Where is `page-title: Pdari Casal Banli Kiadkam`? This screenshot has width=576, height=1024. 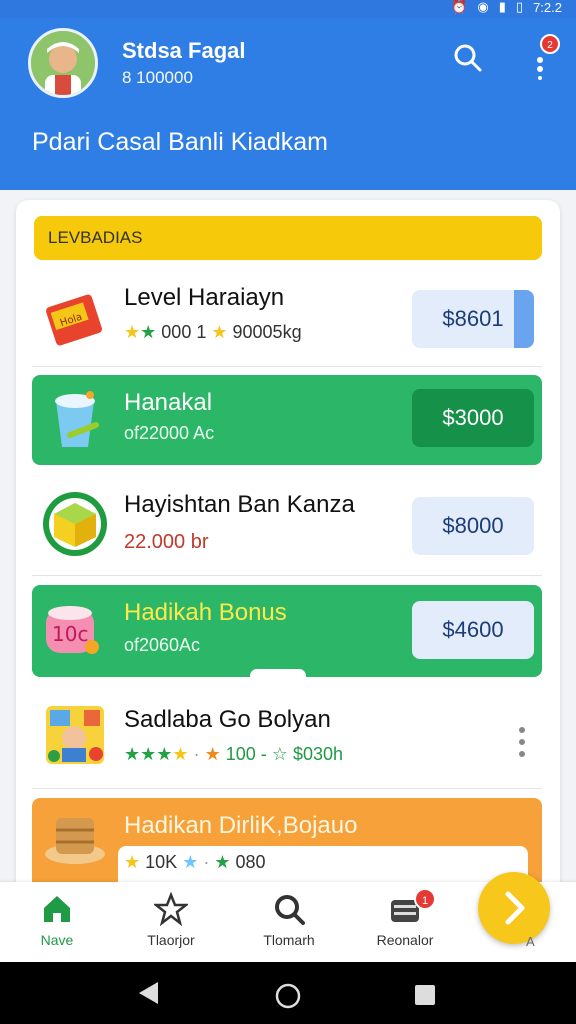
page-title: Pdari Casal Banli Kiadkam is located at coordinates (180, 142).